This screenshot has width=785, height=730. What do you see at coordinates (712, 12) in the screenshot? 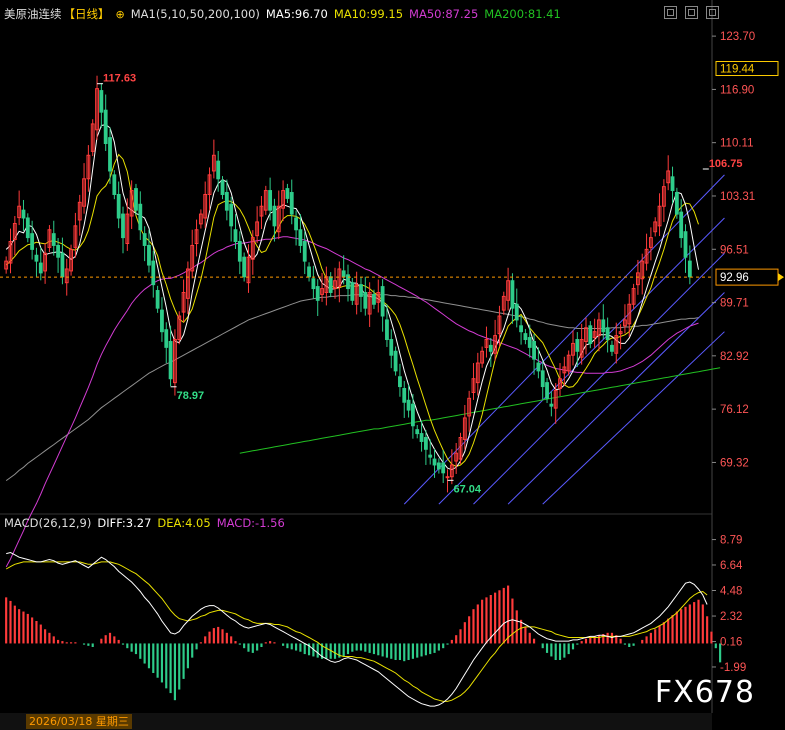
I see `restore-icon` at bounding box center [712, 12].